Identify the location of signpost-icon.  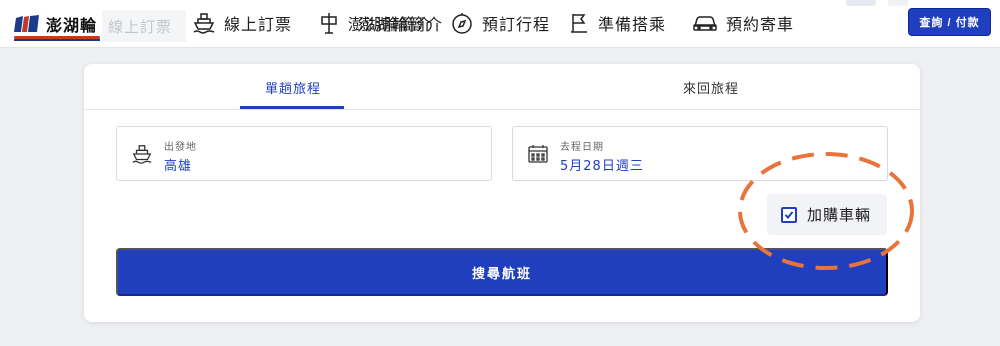
(329, 23).